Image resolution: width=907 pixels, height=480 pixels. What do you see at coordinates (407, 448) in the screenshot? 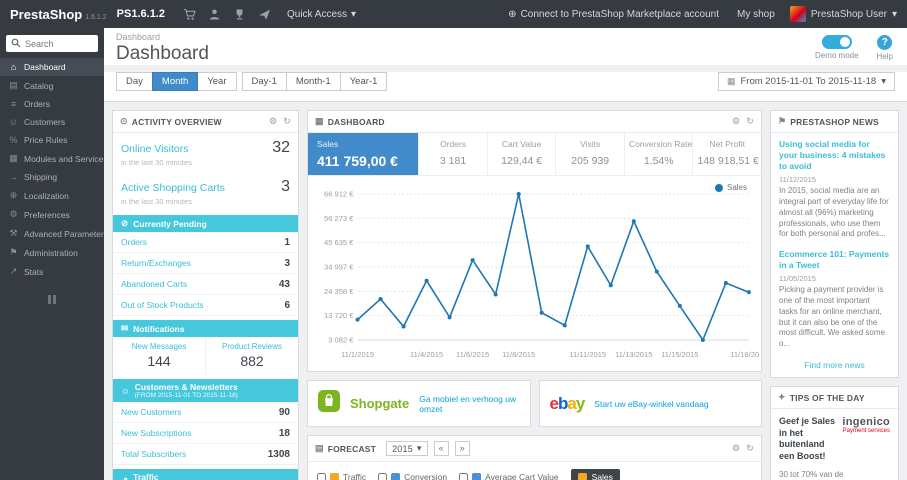
I see `forecast-year-select: 2015 ▾` at bounding box center [407, 448].